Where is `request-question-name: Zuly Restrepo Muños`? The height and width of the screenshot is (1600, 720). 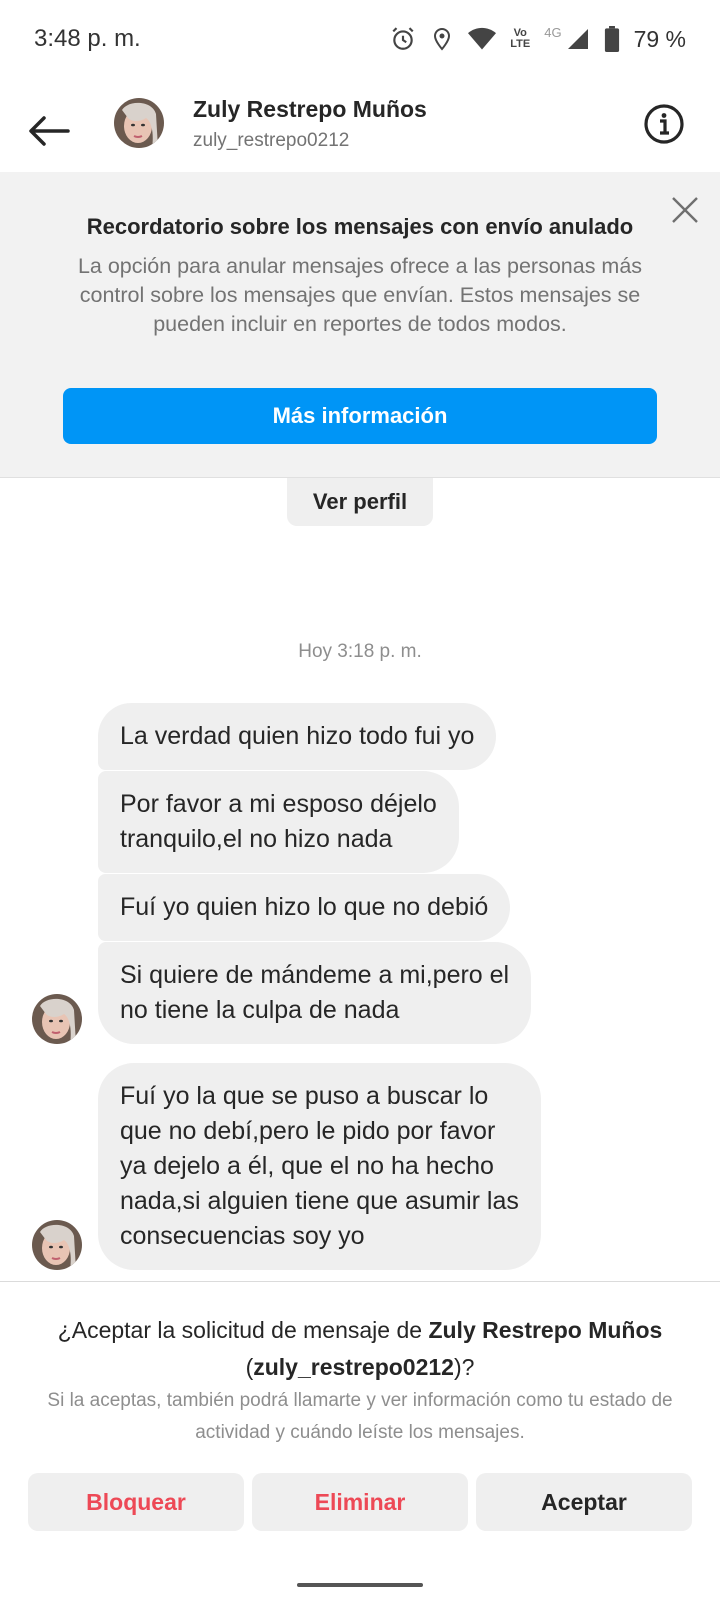 request-question-name: Zuly Restrepo Muños is located at coordinates (545, 1330).